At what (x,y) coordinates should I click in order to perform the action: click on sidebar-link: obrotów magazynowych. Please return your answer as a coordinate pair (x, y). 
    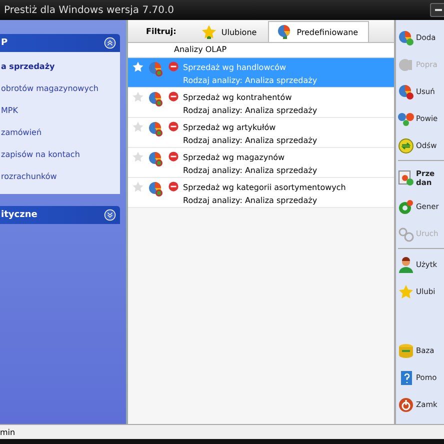
    Looking at the image, I should click on (49, 89).